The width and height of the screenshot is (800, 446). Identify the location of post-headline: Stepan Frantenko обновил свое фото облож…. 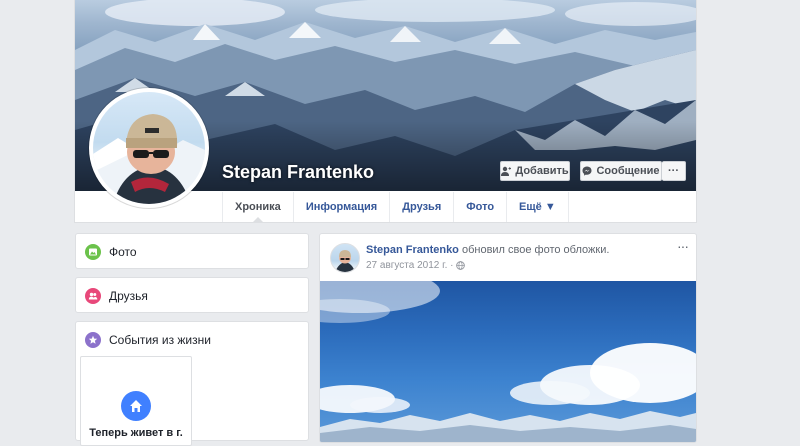
(487, 250).